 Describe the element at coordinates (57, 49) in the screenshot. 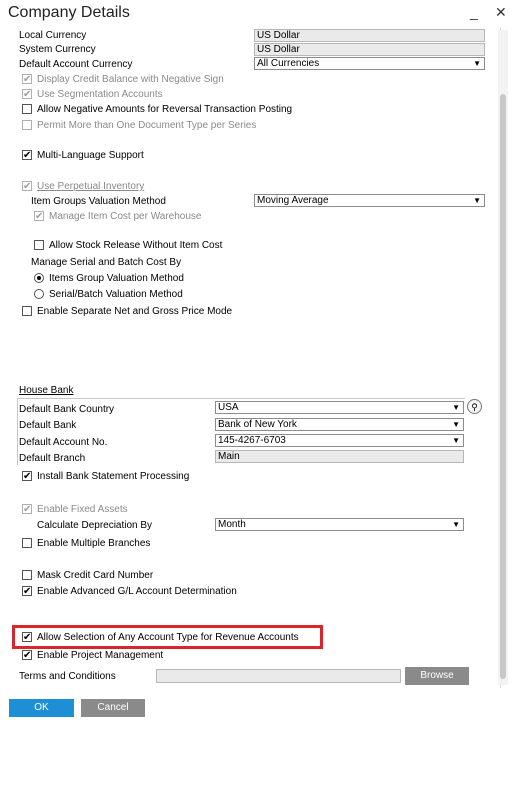

I see `system-currency-label: System Currency` at that location.